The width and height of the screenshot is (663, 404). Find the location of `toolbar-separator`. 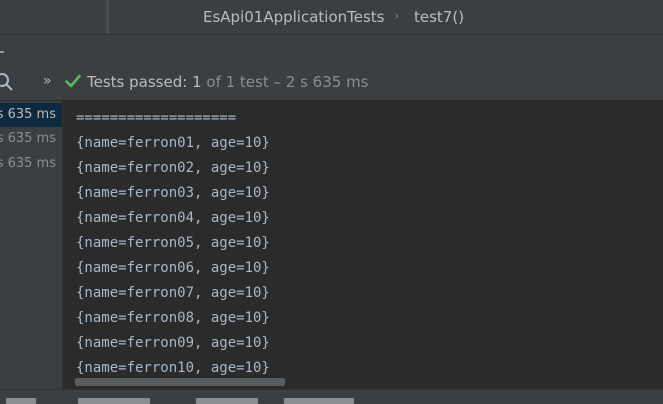

toolbar-separator is located at coordinates (107, 17).